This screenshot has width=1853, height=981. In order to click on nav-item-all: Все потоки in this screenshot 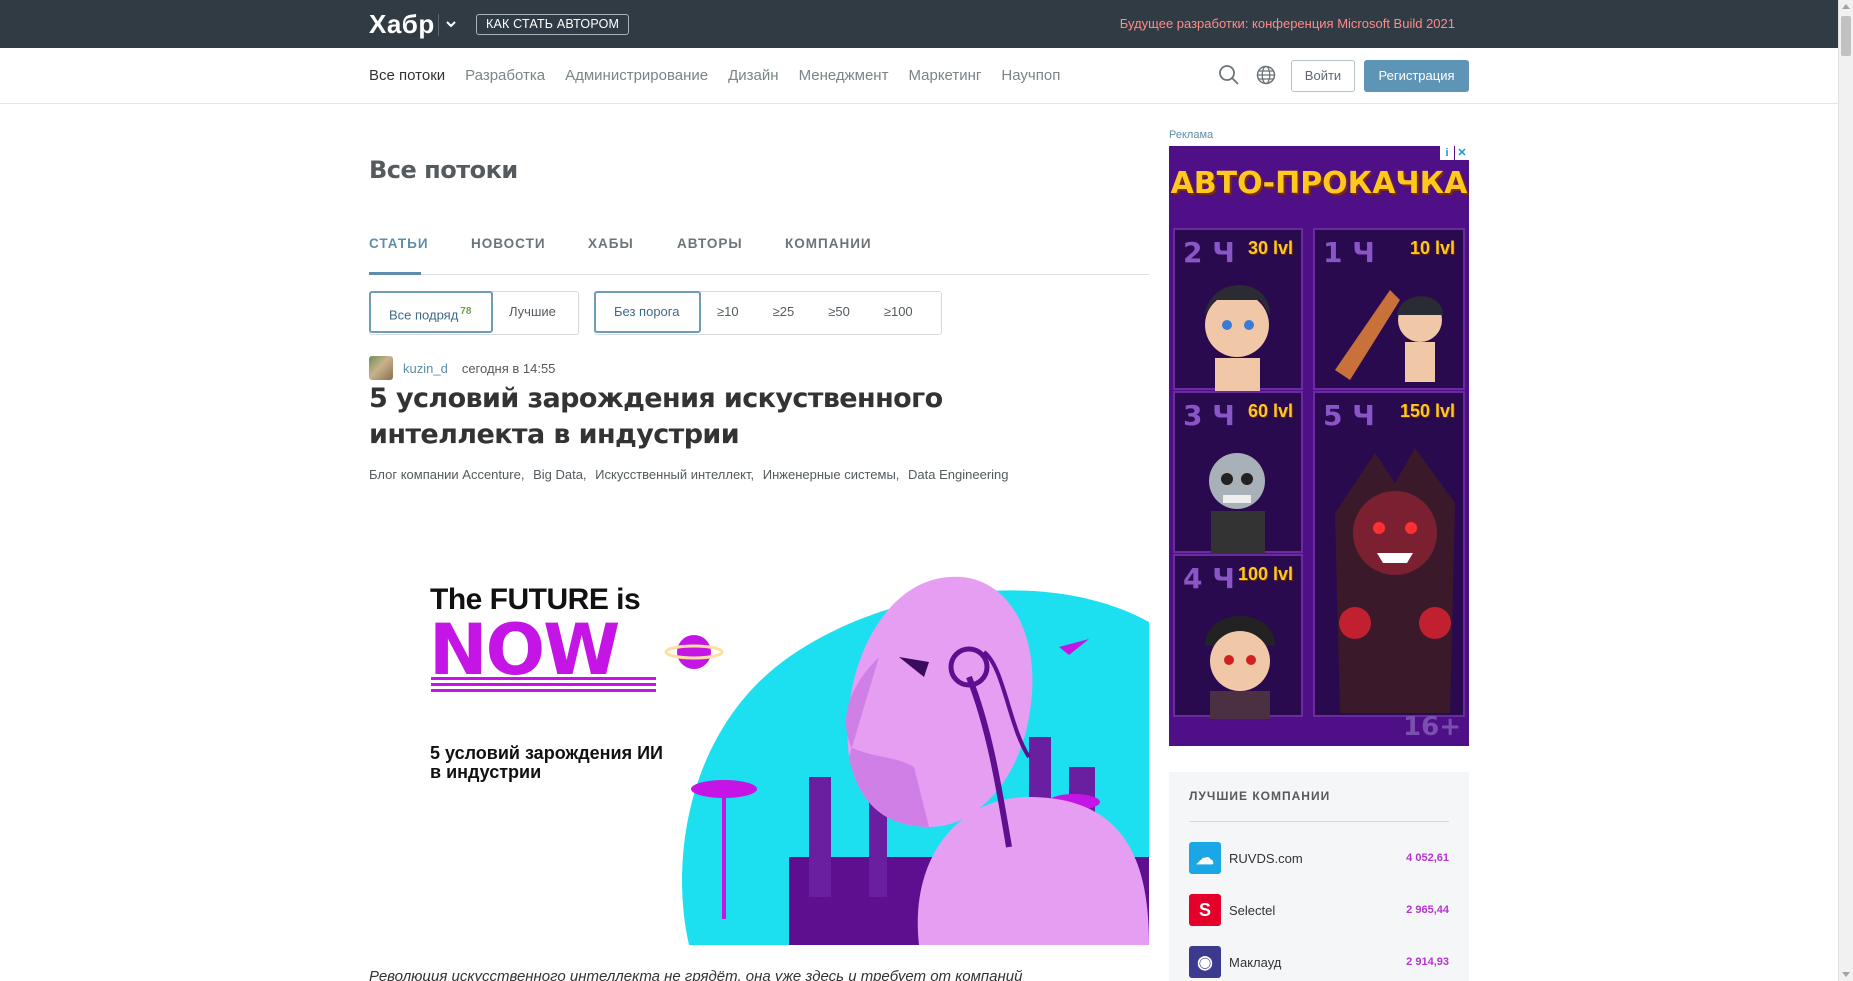, I will do `click(407, 75)`.